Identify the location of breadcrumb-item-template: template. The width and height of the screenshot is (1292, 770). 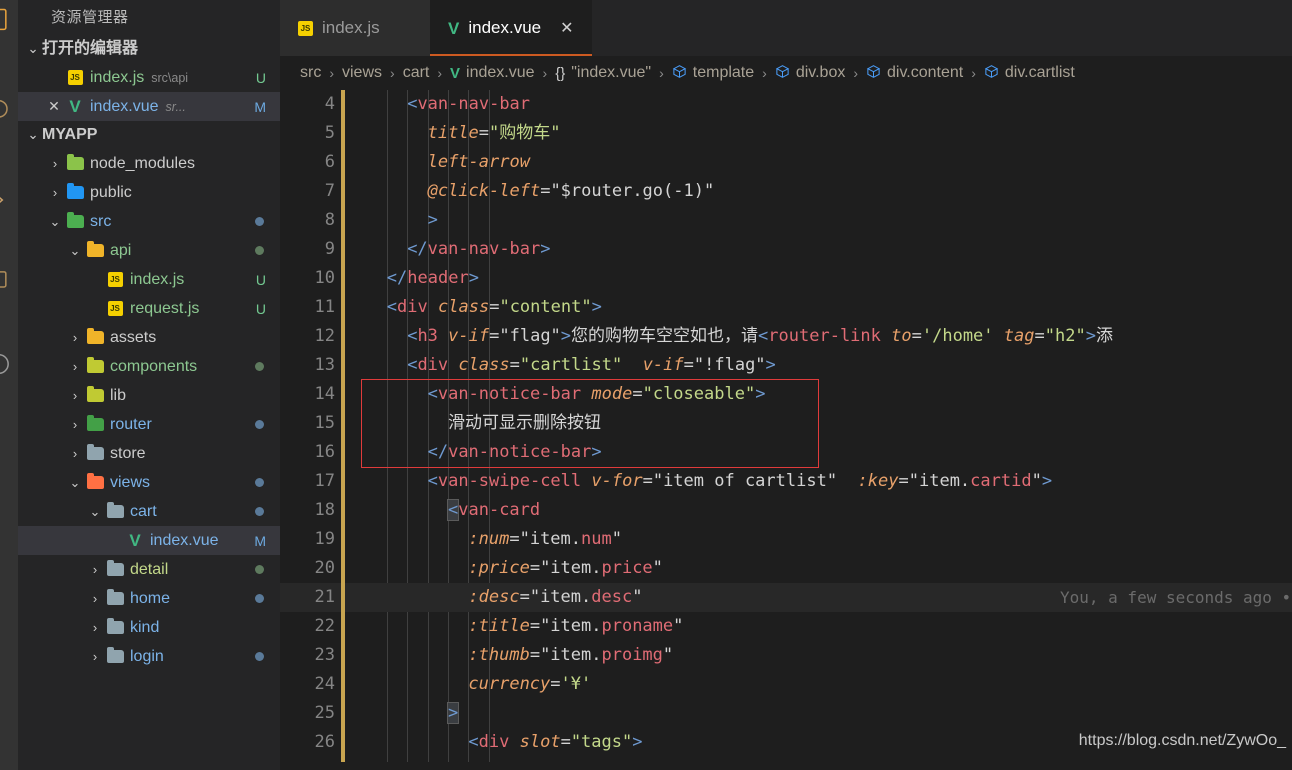
(713, 73).